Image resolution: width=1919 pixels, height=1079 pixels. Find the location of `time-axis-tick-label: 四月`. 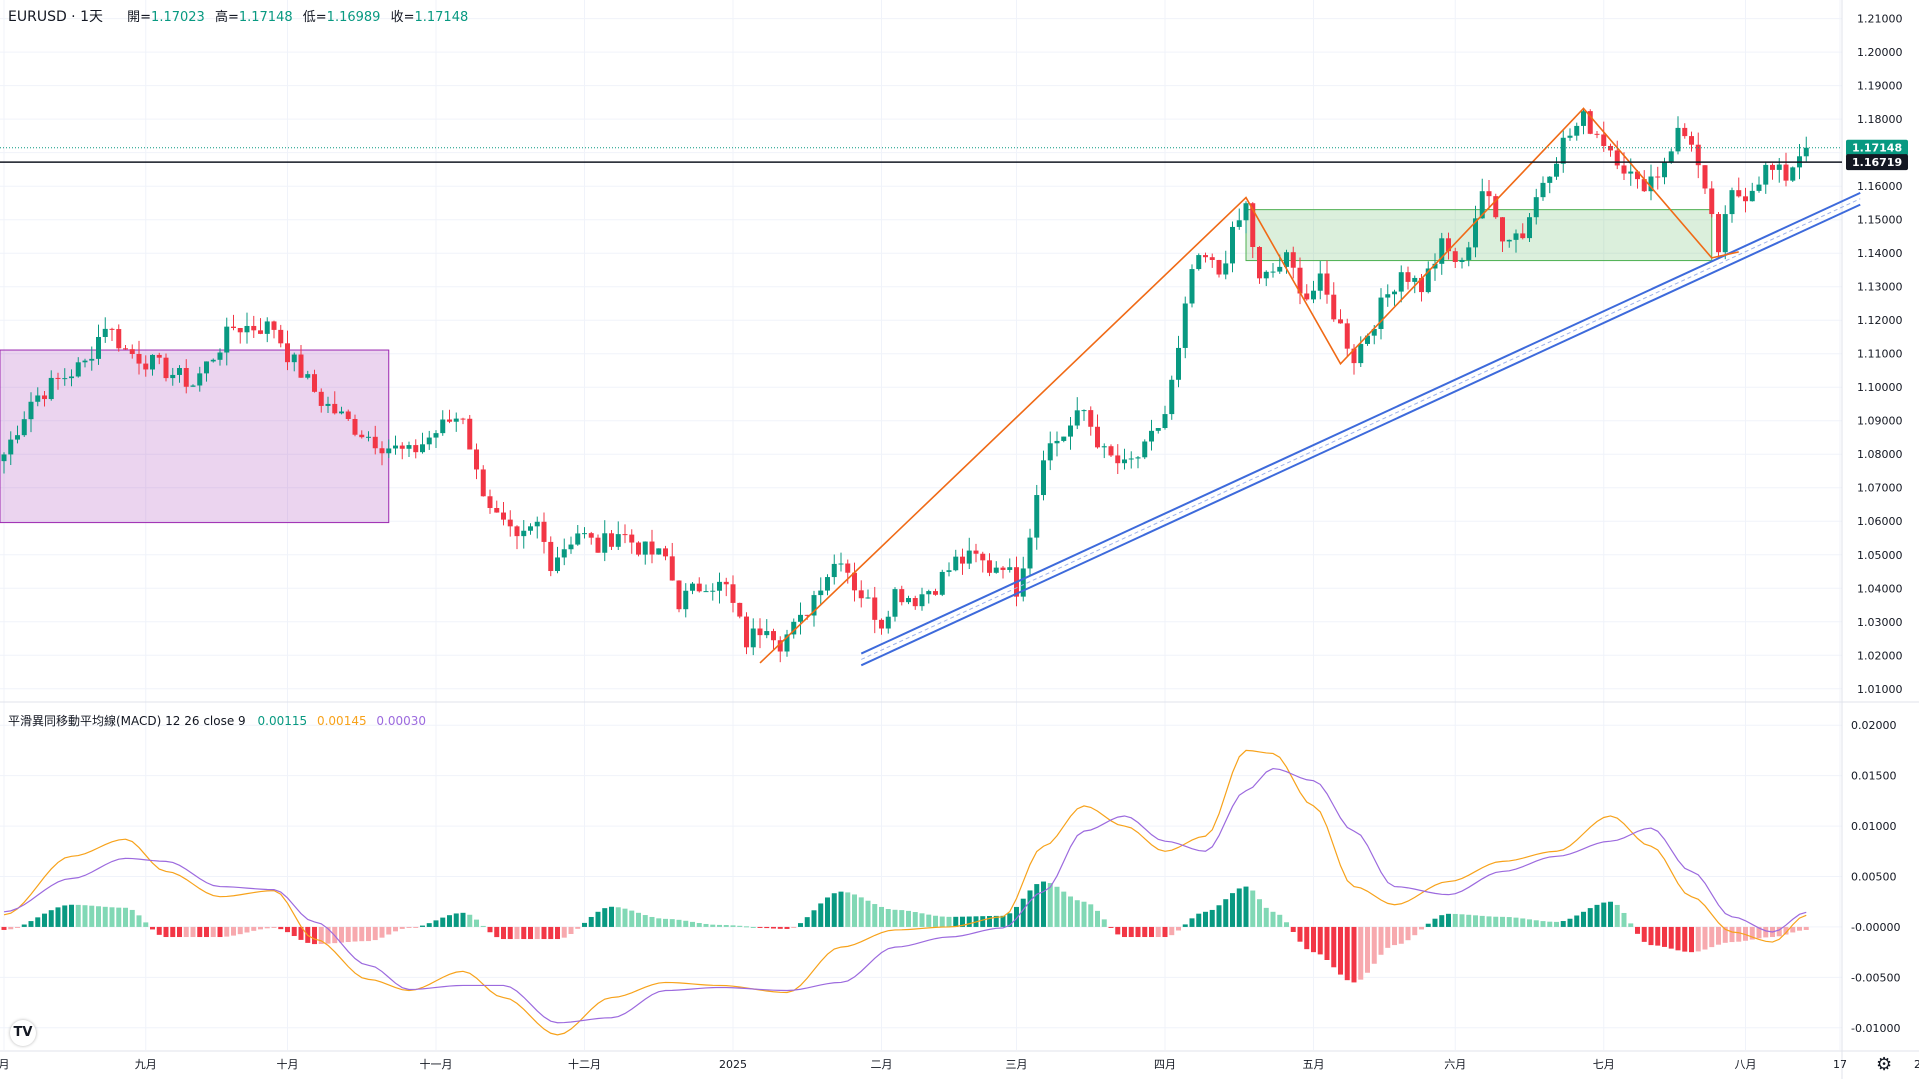

time-axis-tick-label: 四月 is located at coordinates (1165, 1064).